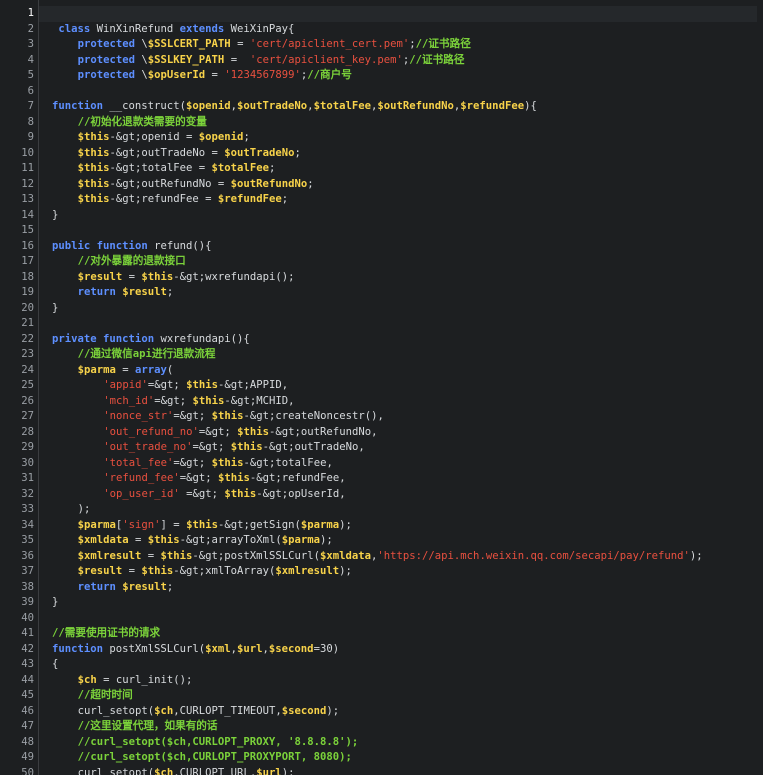 This screenshot has height=775, width=763. What do you see at coordinates (105, 695) in the screenshot?
I see `code-token: //超时时间` at bounding box center [105, 695].